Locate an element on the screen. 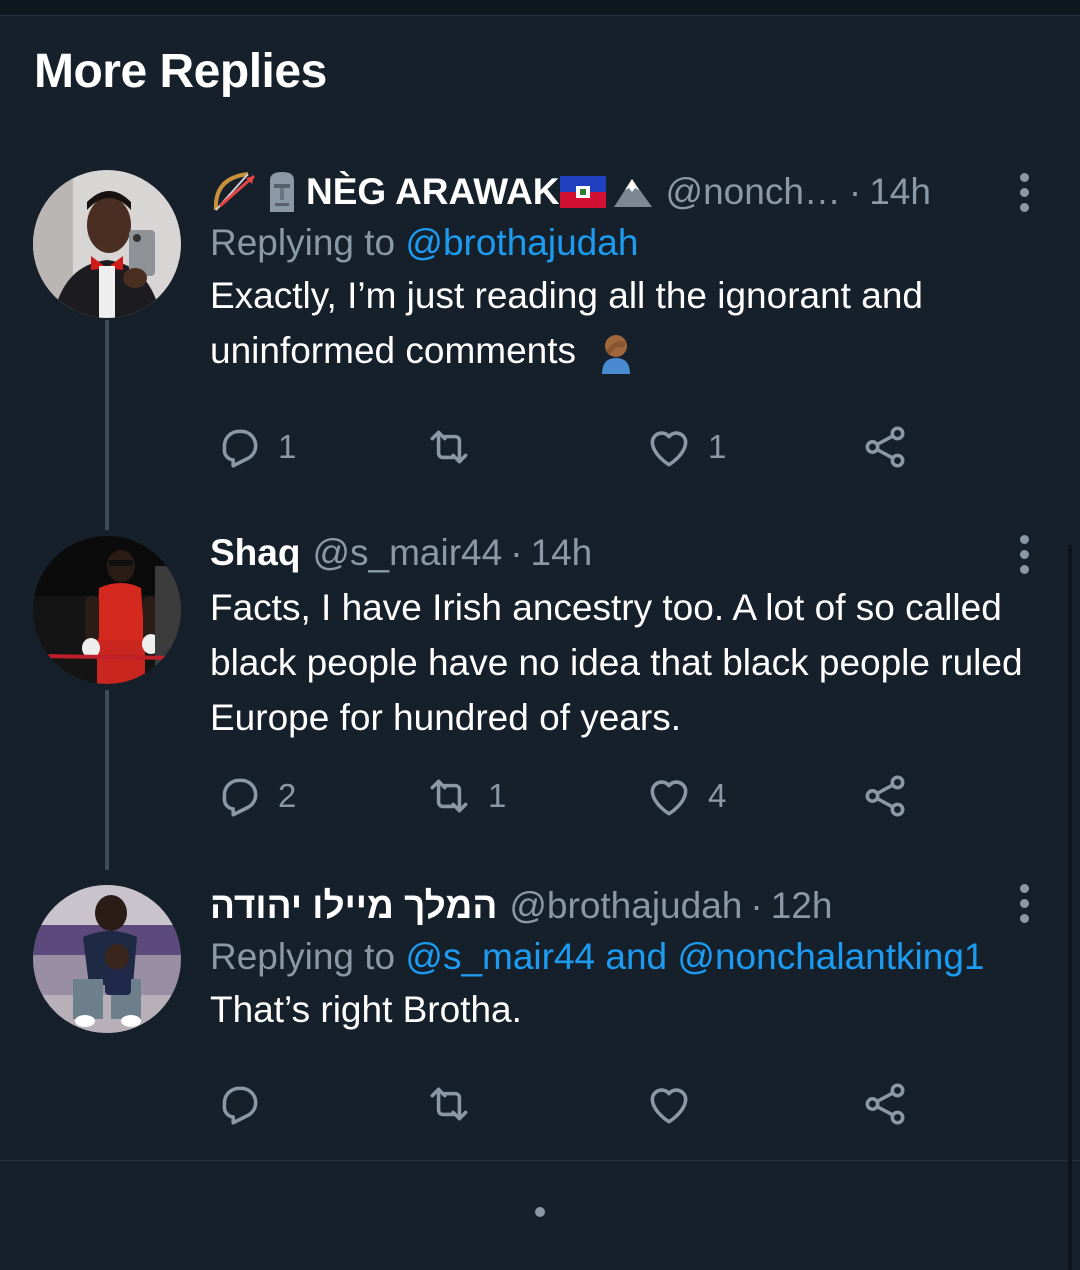  like-count: 4 is located at coordinates (717, 795).